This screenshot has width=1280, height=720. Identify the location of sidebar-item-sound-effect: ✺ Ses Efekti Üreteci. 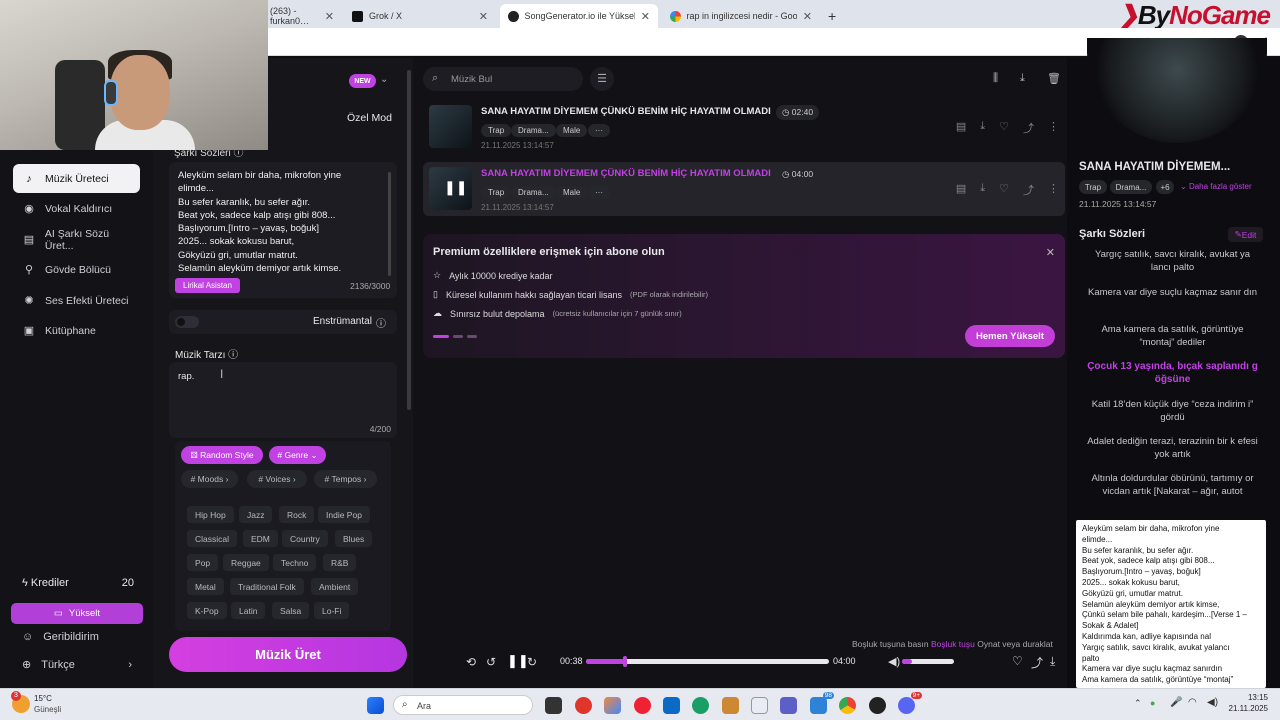
(76, 300).